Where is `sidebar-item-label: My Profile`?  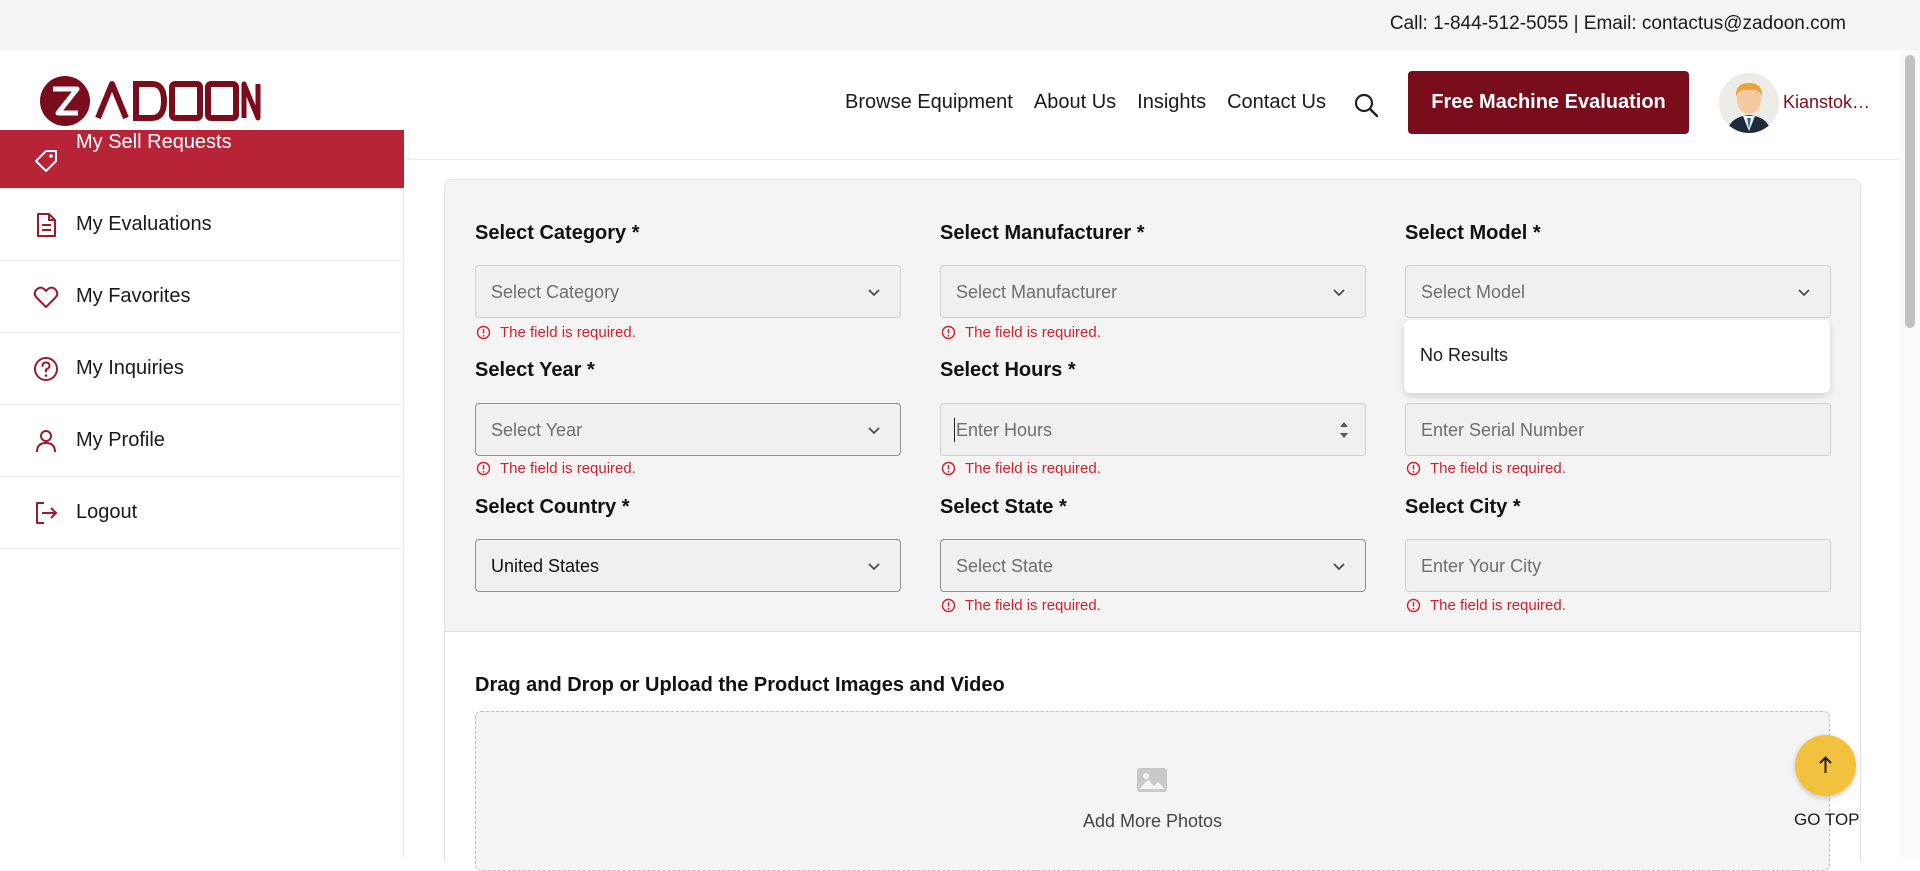
sidebar-item-label: My Profile is located at coordinates (120, 440).